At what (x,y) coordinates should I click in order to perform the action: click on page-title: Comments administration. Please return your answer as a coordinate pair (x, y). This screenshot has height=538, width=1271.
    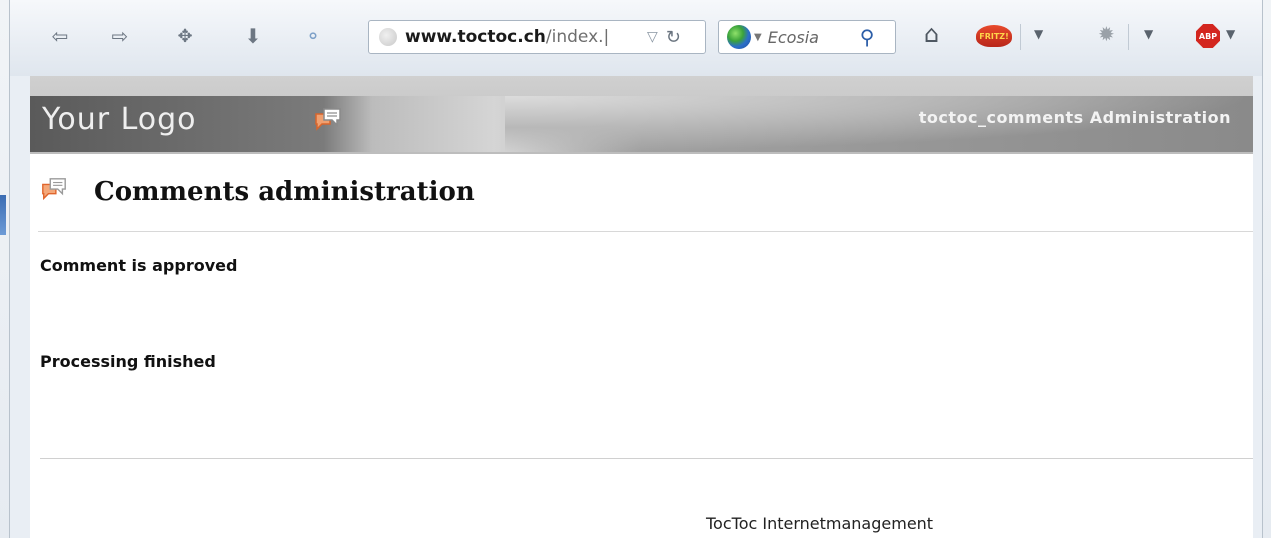
    Looking at the image, I should click on (284, 192).